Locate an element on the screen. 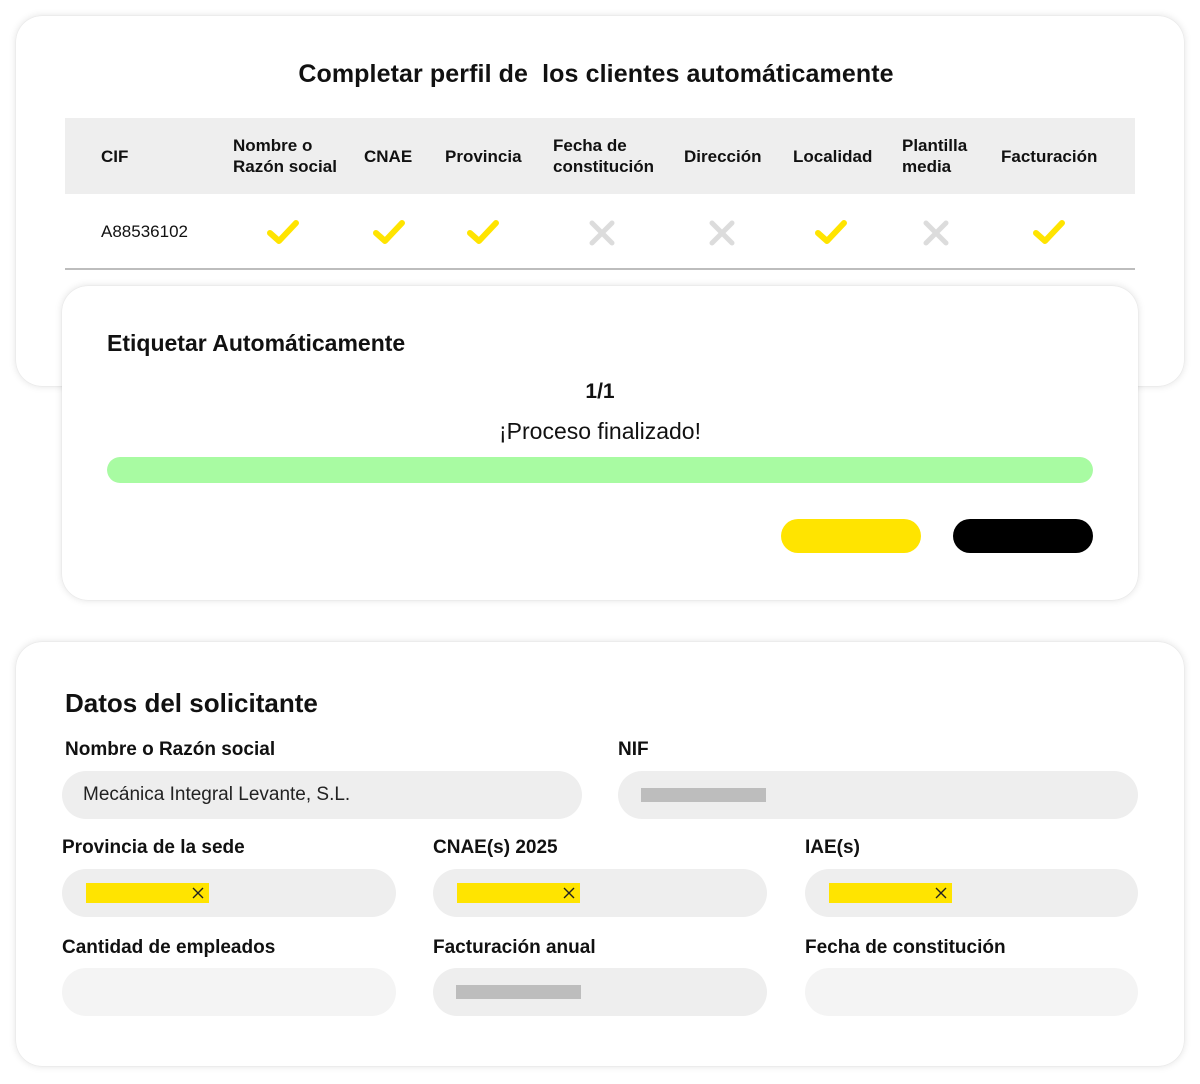 The width and height of the screenshot is (1200, 1084). employees-field is located at coordinates (229, 992).